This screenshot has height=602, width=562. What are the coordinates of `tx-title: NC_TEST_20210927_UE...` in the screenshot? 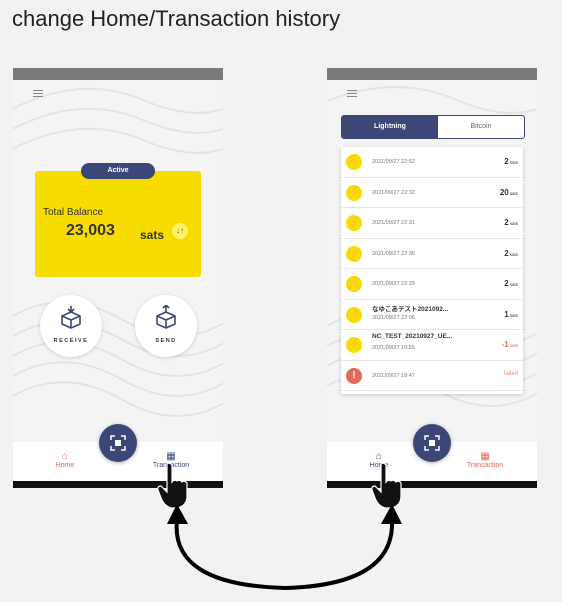 It's located at (412, 336).